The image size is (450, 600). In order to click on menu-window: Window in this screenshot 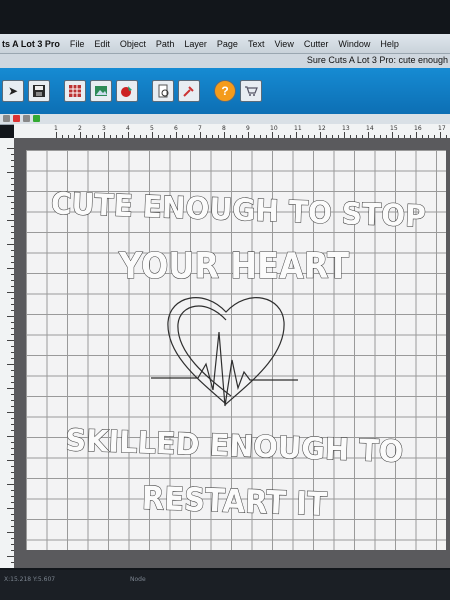, I will do `click(354, 44)`.